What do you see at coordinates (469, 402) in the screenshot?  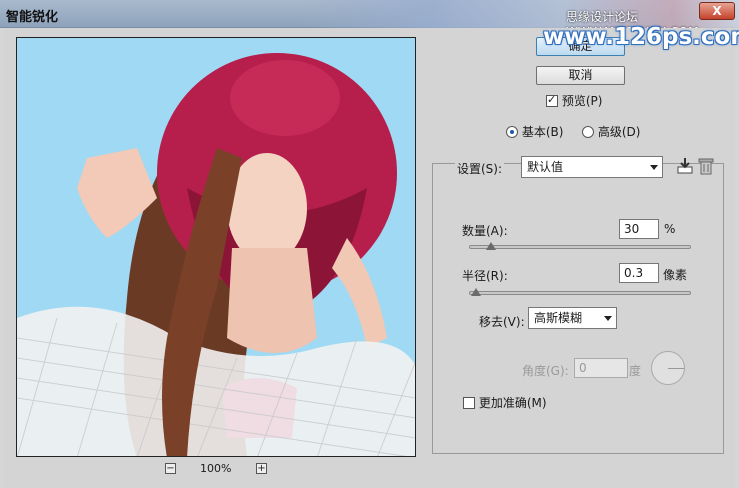 I see `more-accurate-checkbox` at bounding box center [469, 402].